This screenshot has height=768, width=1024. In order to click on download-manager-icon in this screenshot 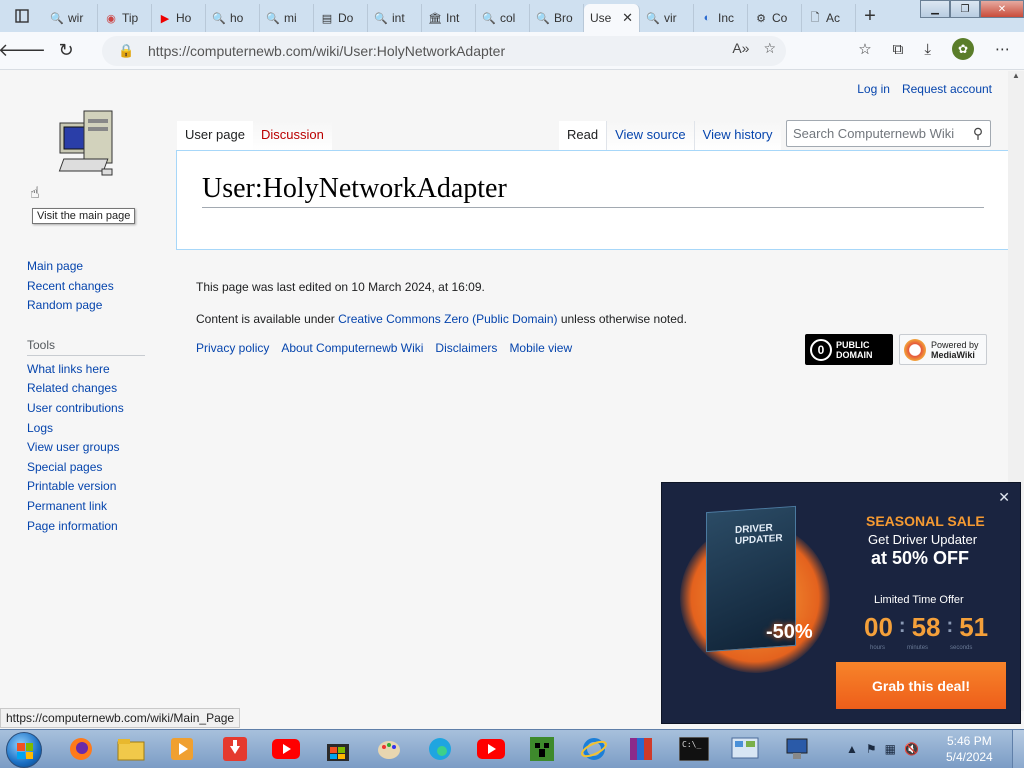, I will do `click(235, 749)`.